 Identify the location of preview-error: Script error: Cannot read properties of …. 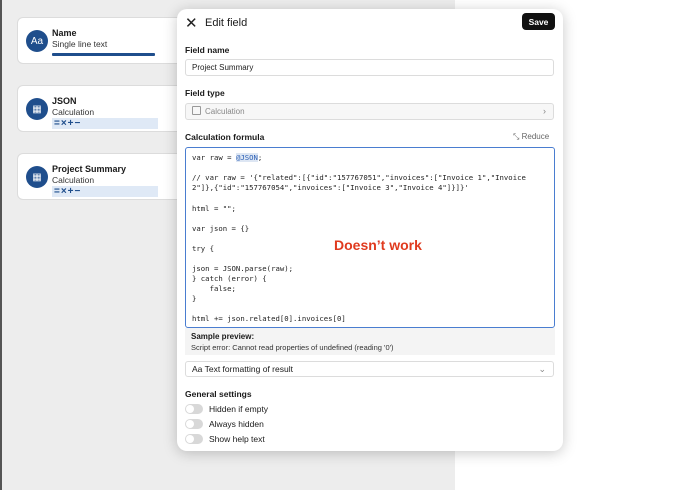
(292, 347).